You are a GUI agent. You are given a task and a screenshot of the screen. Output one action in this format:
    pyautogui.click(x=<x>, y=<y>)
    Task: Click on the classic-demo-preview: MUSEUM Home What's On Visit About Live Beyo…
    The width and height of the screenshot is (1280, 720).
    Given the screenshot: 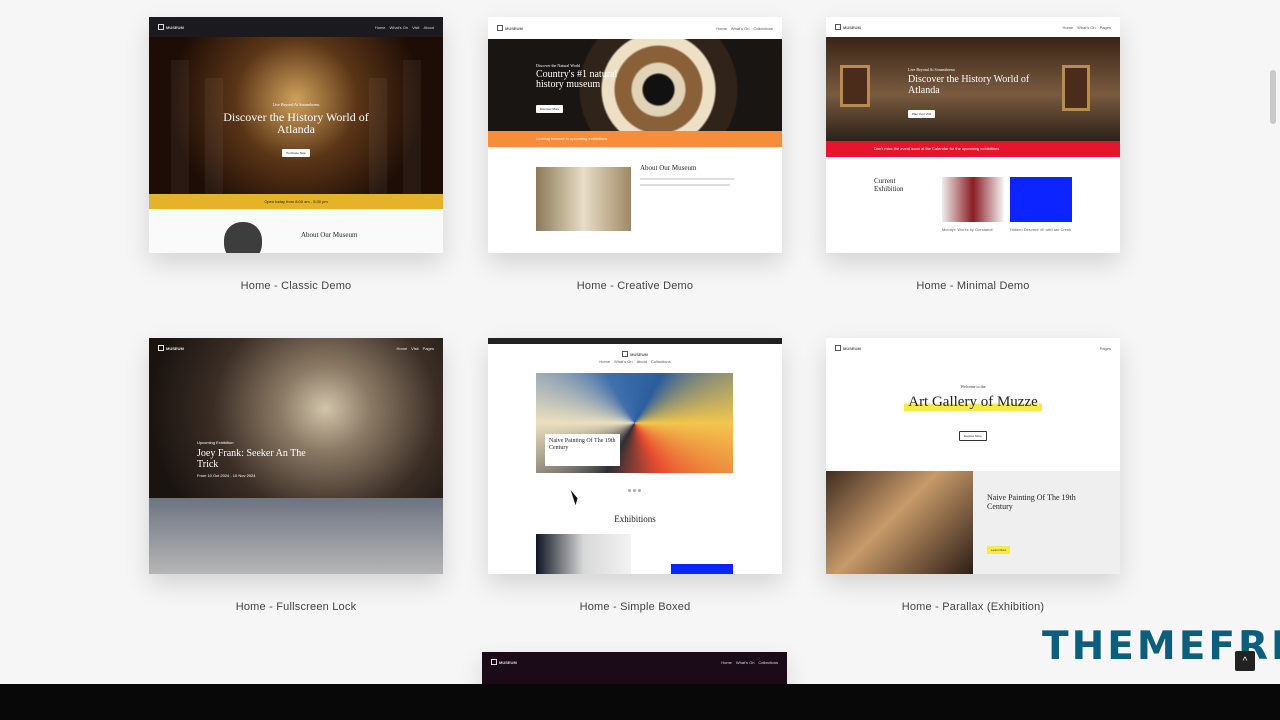 What is the action you would take?
    pyautogui.click(x=296, y=135)
    